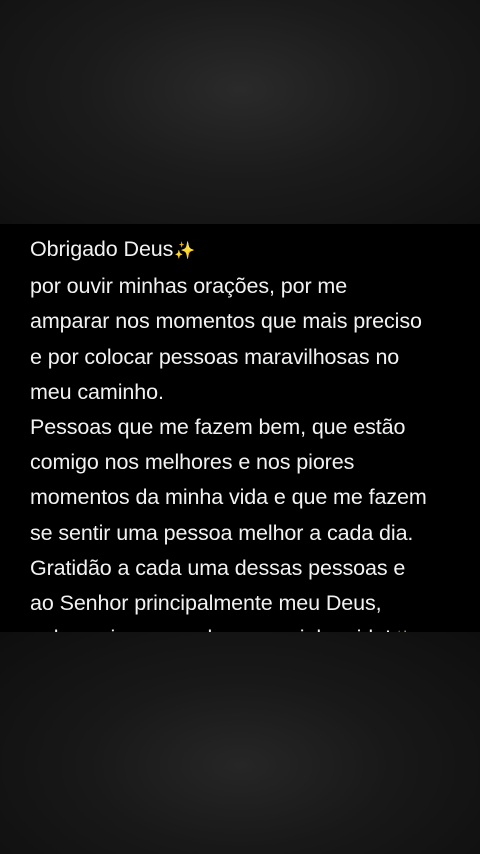 This screenshot has width=480, height=854. What do you see at coordinates (97, 391) in the screenshot?
I see `note-line-5: meu caminho.` at bounding box center [97, 391].